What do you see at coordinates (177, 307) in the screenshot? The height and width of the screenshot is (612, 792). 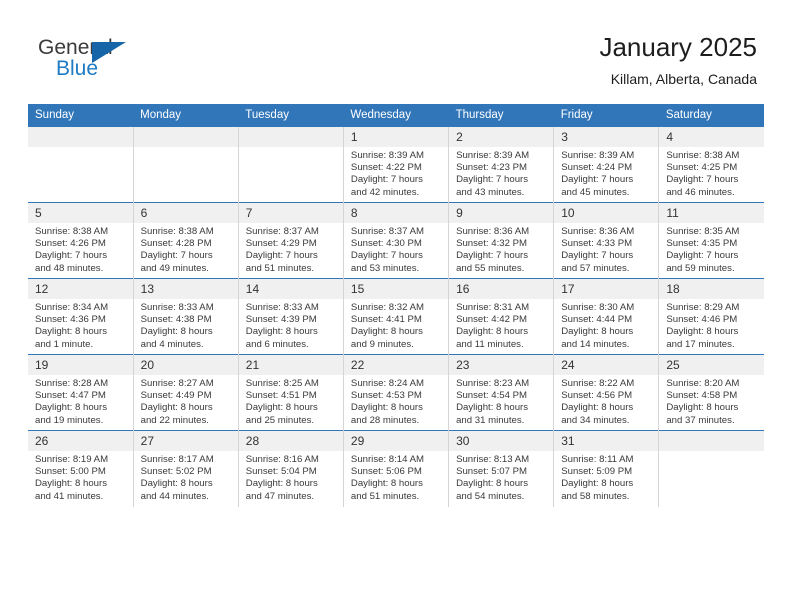 I see `sunrise-text: Sunrise: 8:33 AM` at bounding box center [177, 307].